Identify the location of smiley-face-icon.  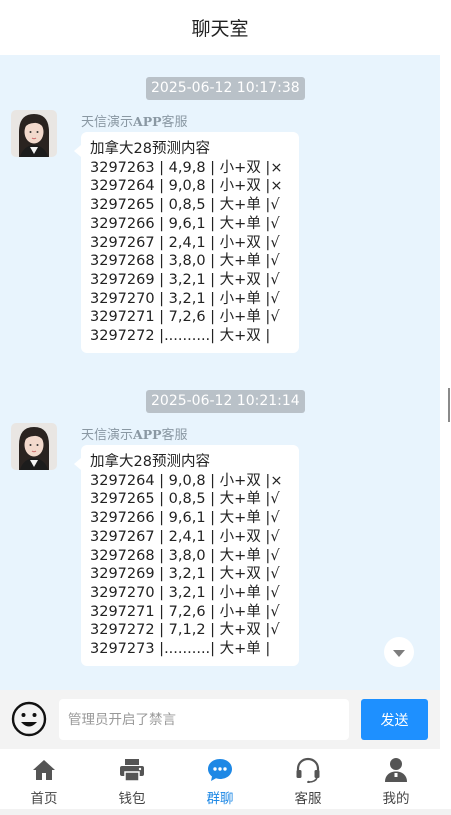
(29, 721).